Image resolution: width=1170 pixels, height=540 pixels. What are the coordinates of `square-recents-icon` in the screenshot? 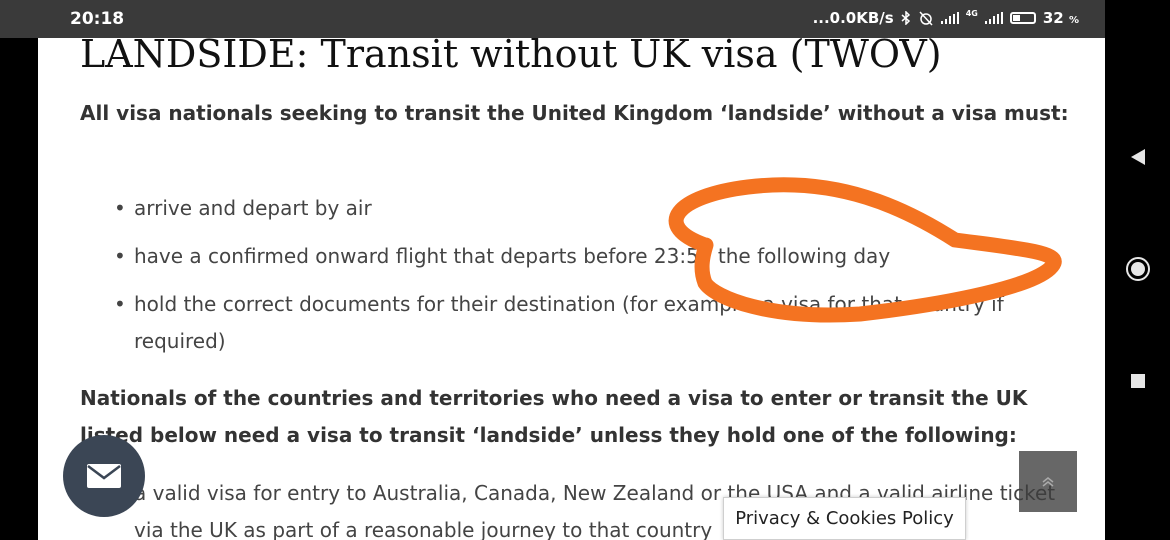 It's located at (1137, 381).